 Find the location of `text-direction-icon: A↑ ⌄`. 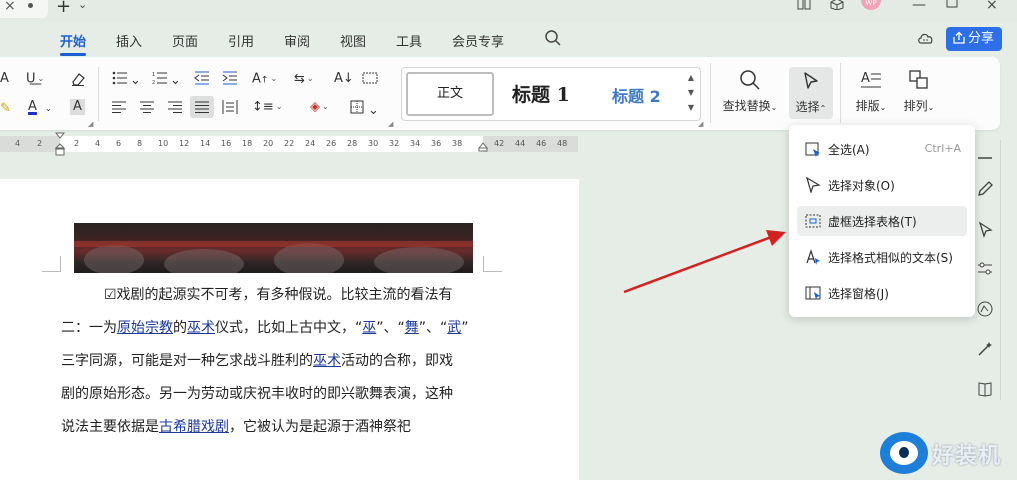

text-direction-icon: A↑ ⌄ is located at coordinates (264, 80).